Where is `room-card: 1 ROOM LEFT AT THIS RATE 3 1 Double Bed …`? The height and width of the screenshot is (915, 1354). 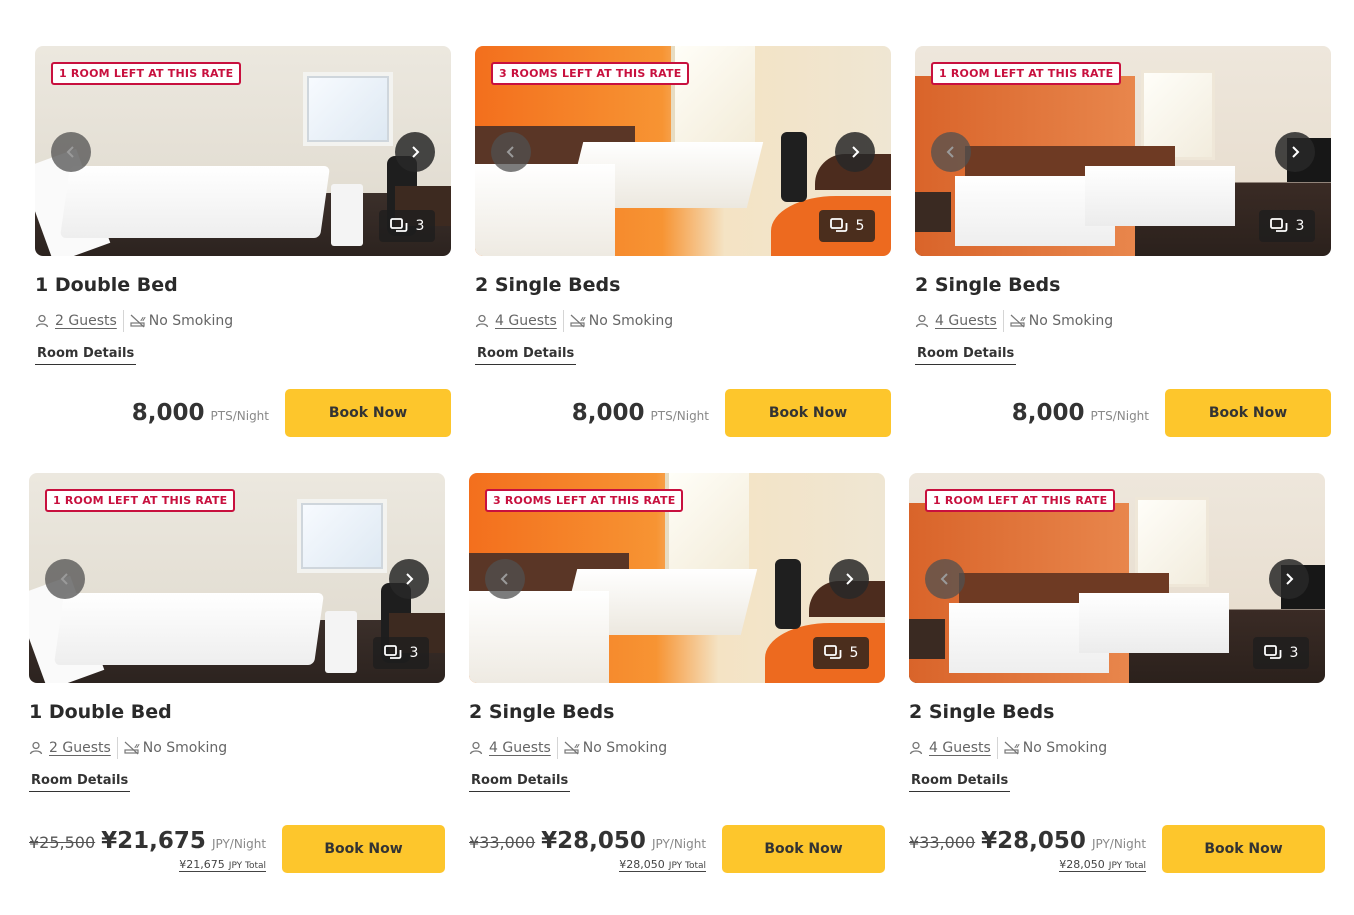
room-card: 1 ROOM LEFT AT THIS RATE 3 1 Double Bed … is located at coordinates (237, 673).